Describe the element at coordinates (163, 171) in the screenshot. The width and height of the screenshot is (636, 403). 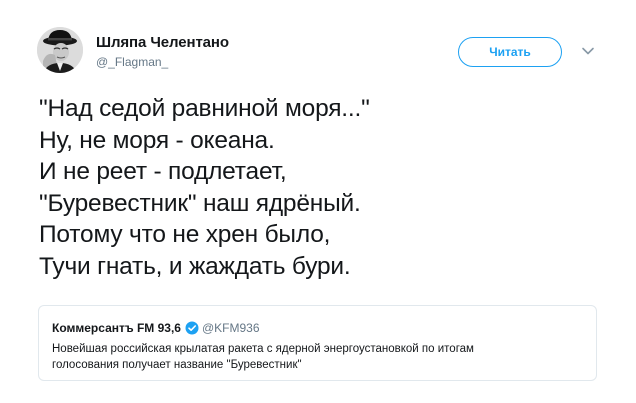
I see `tweet-line: И не реет - подлетает,` at that location.